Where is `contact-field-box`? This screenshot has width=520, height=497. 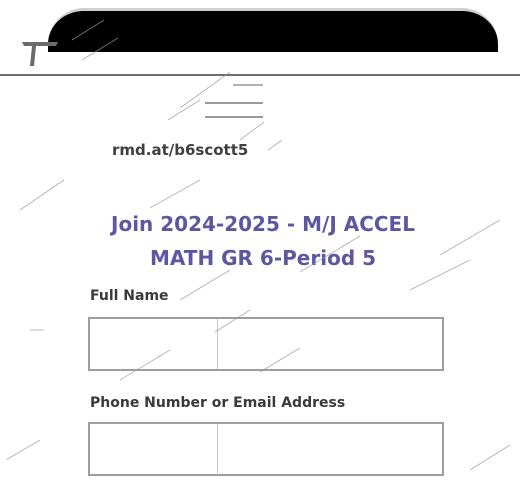 contact-field-box is located at coordinates (266, 449).